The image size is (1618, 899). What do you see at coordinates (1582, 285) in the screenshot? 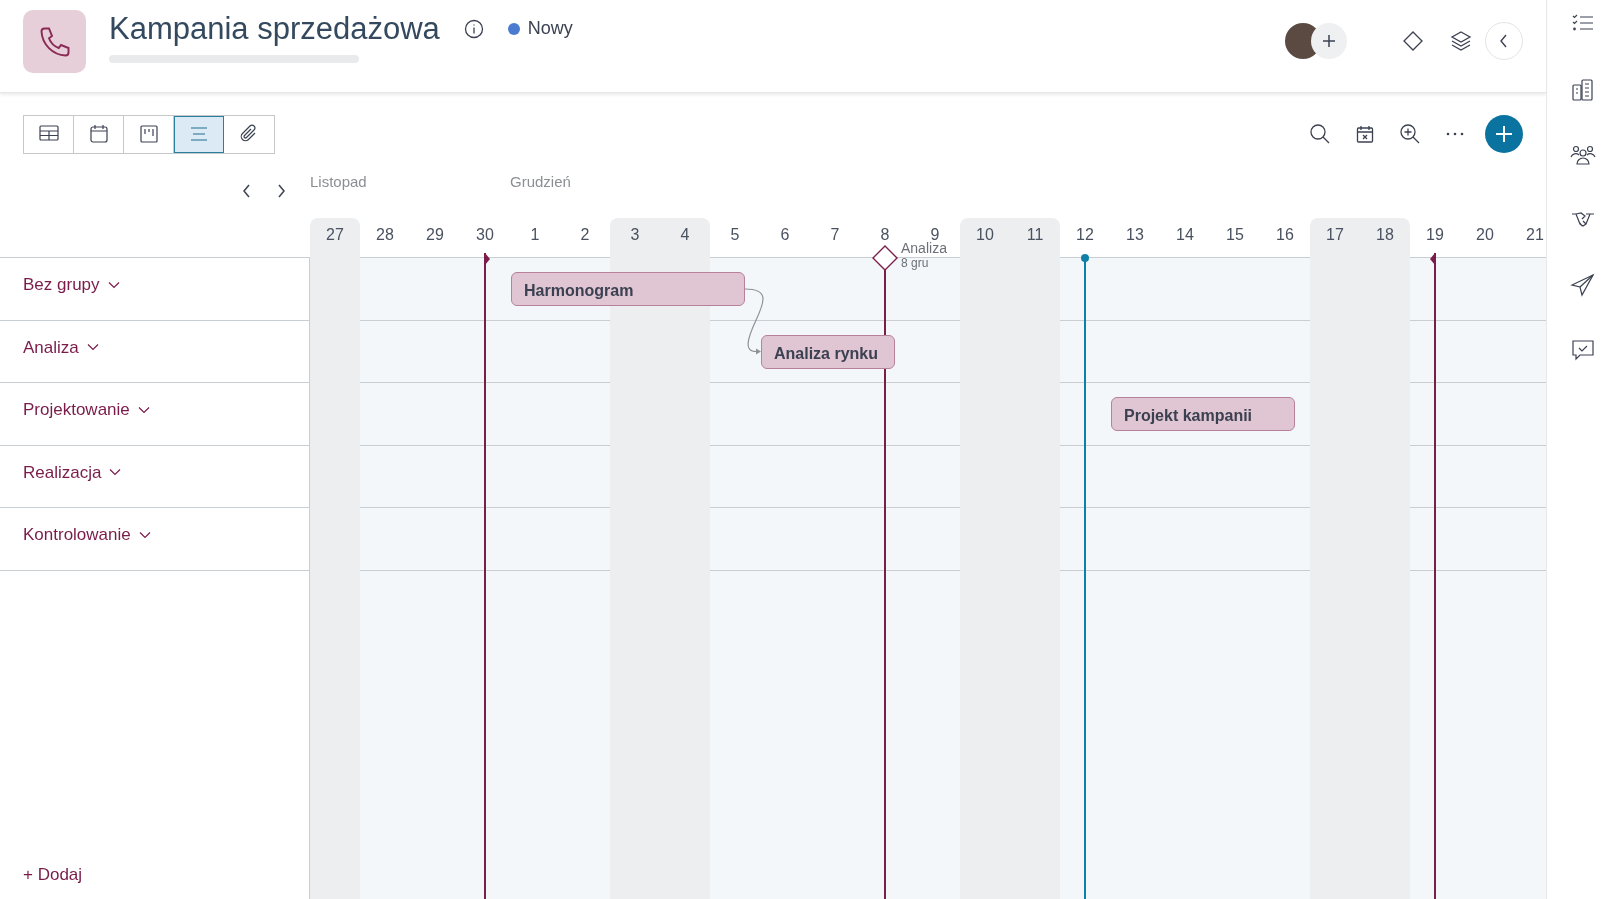
I see `paper-plane-icon` at bounding box center [1582, 285].